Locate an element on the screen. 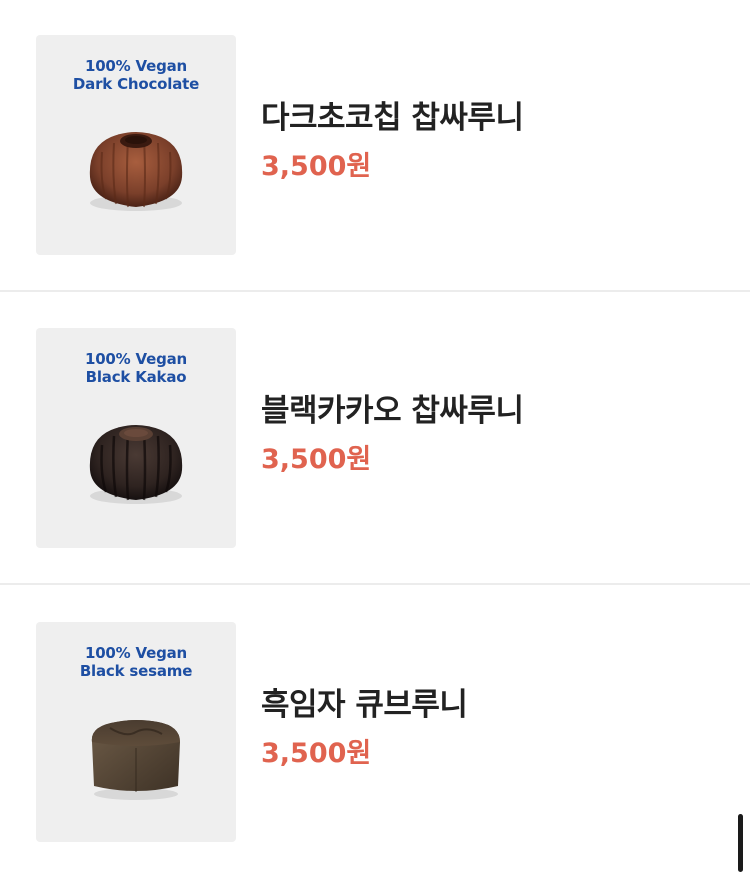  product-info: 다크초코칩 찹싸루니 3,500원 is located at coordinates (392, 141).